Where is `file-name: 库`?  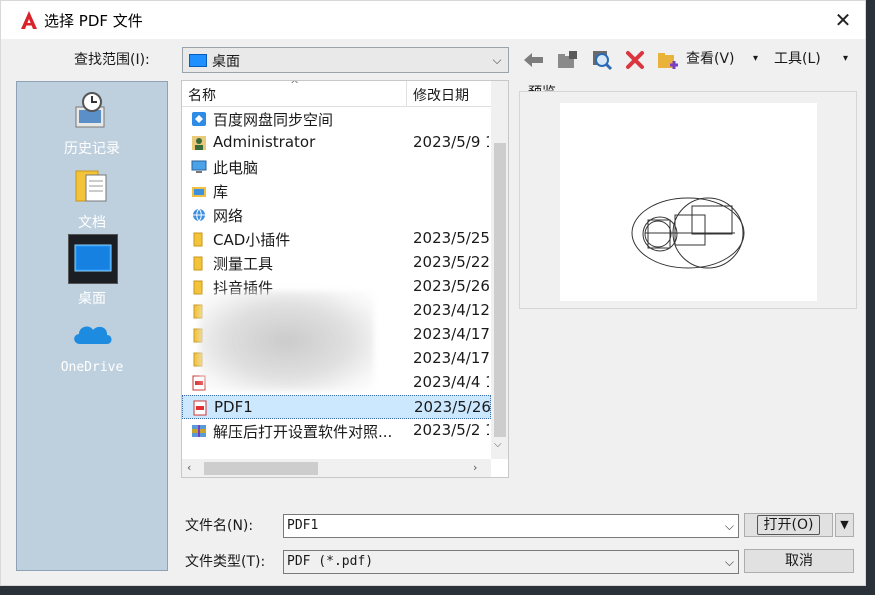
file-name: 库 is located at coordinates (221, 192).